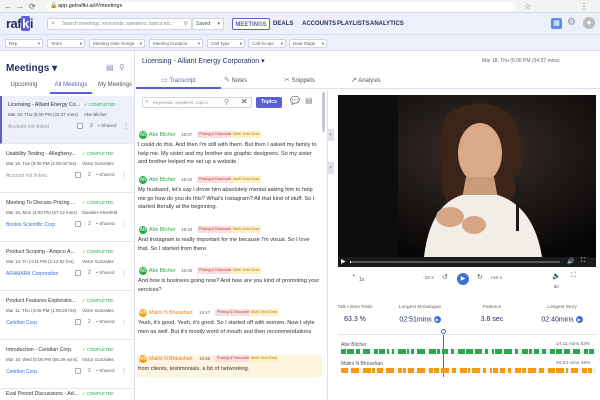  Describe the element at coordinates (428, 278) in the screenshot. I see `rewind-label: -10 s` at that location.